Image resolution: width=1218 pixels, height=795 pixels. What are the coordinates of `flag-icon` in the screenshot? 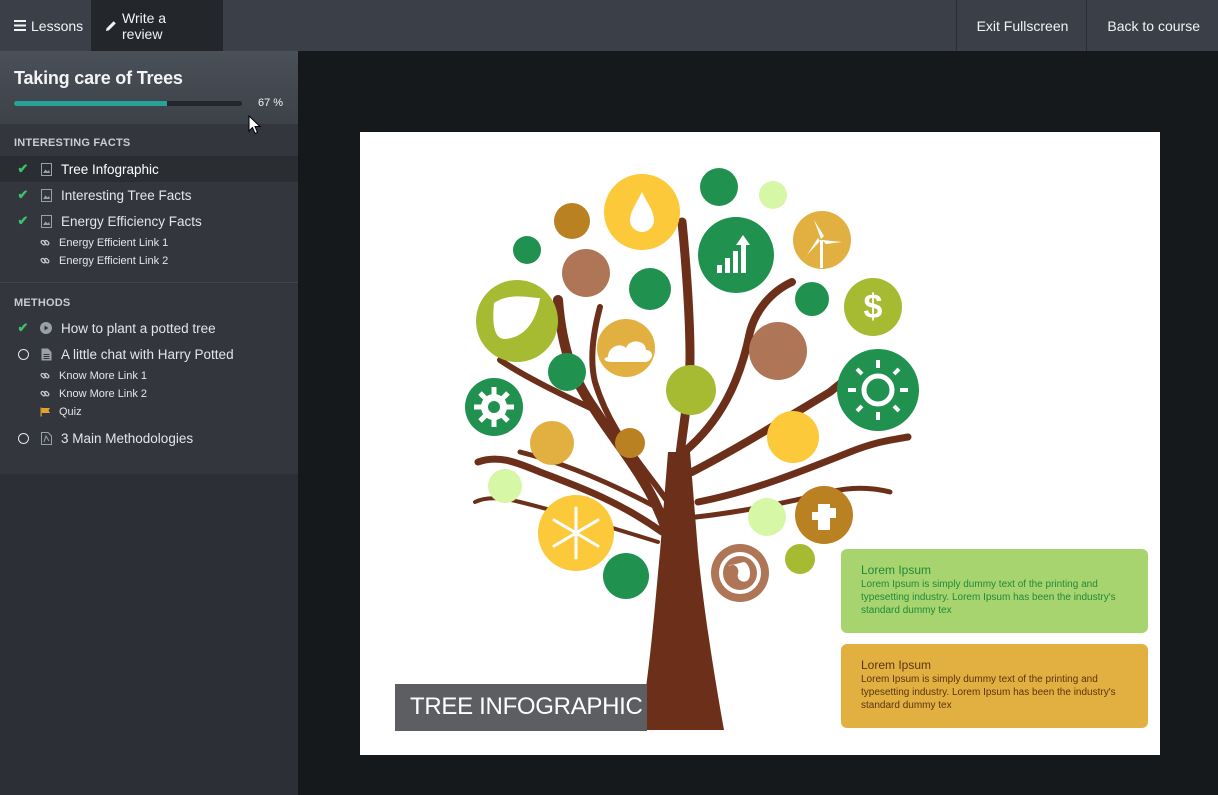 It's located at (46, 412).